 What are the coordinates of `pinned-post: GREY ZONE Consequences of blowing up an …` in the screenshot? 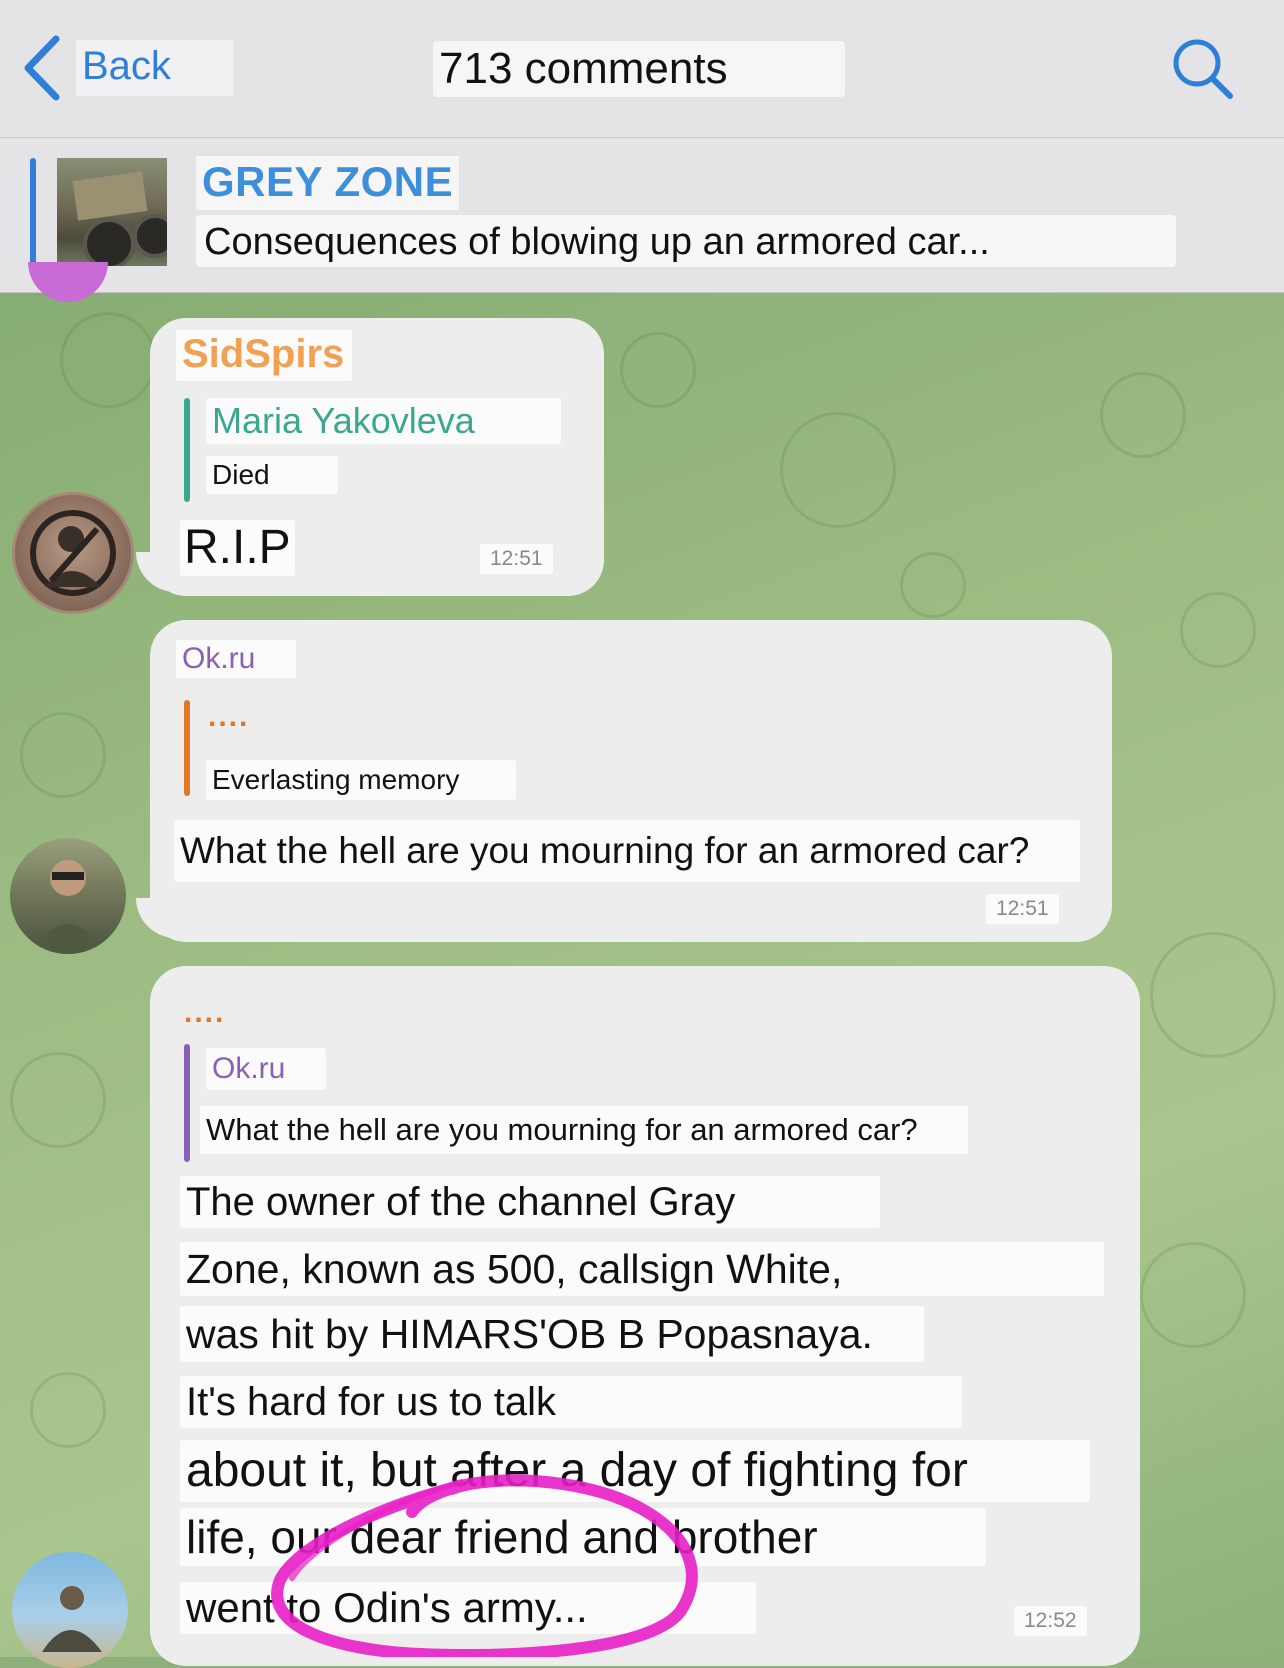 It's located at (642, 215).